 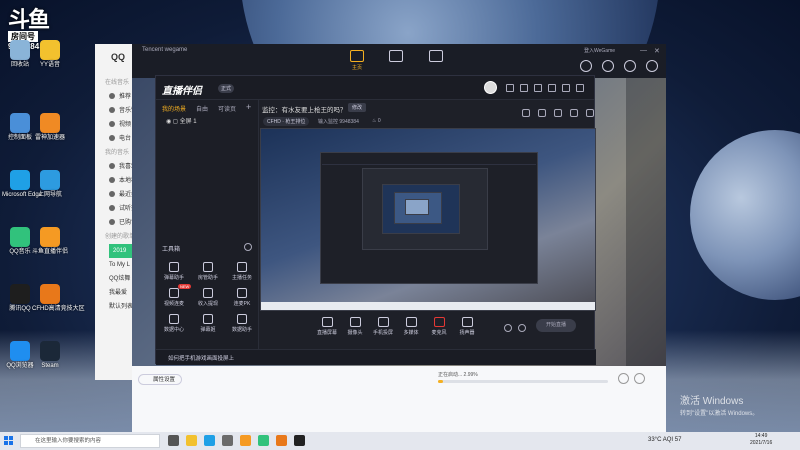 I want to click on taskbar-search-input: 在这里输入你要搜索的内容, so click(x=90, y=441).